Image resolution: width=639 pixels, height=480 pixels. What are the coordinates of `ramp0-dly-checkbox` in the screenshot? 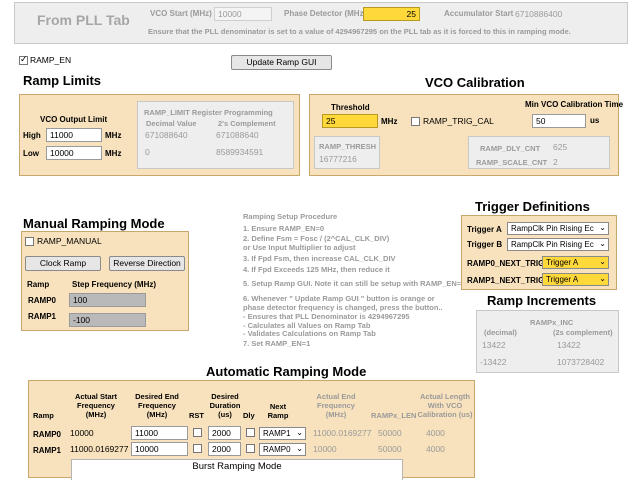 It's located at (250, 432).